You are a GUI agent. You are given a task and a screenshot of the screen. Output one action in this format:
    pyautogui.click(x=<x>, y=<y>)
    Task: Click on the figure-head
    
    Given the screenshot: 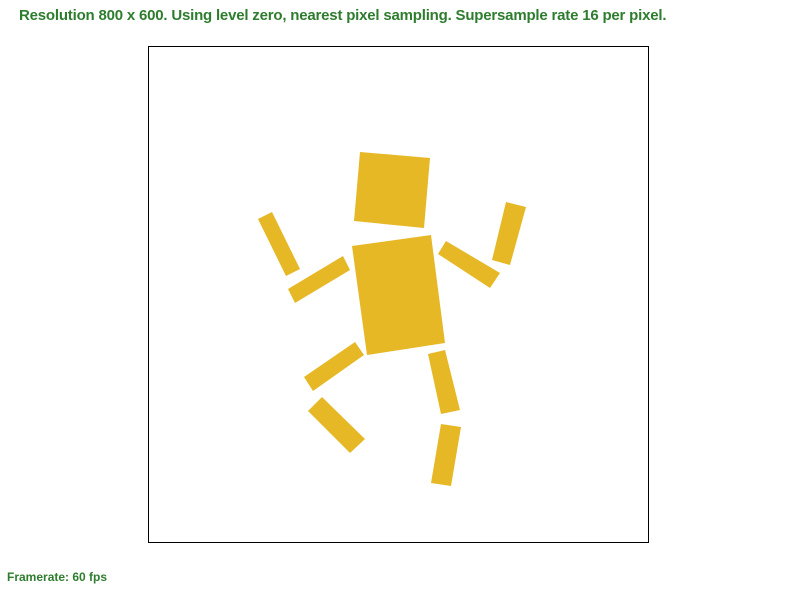 What is the action you would take?
    pyautogui.click(x=392, y=190)
    